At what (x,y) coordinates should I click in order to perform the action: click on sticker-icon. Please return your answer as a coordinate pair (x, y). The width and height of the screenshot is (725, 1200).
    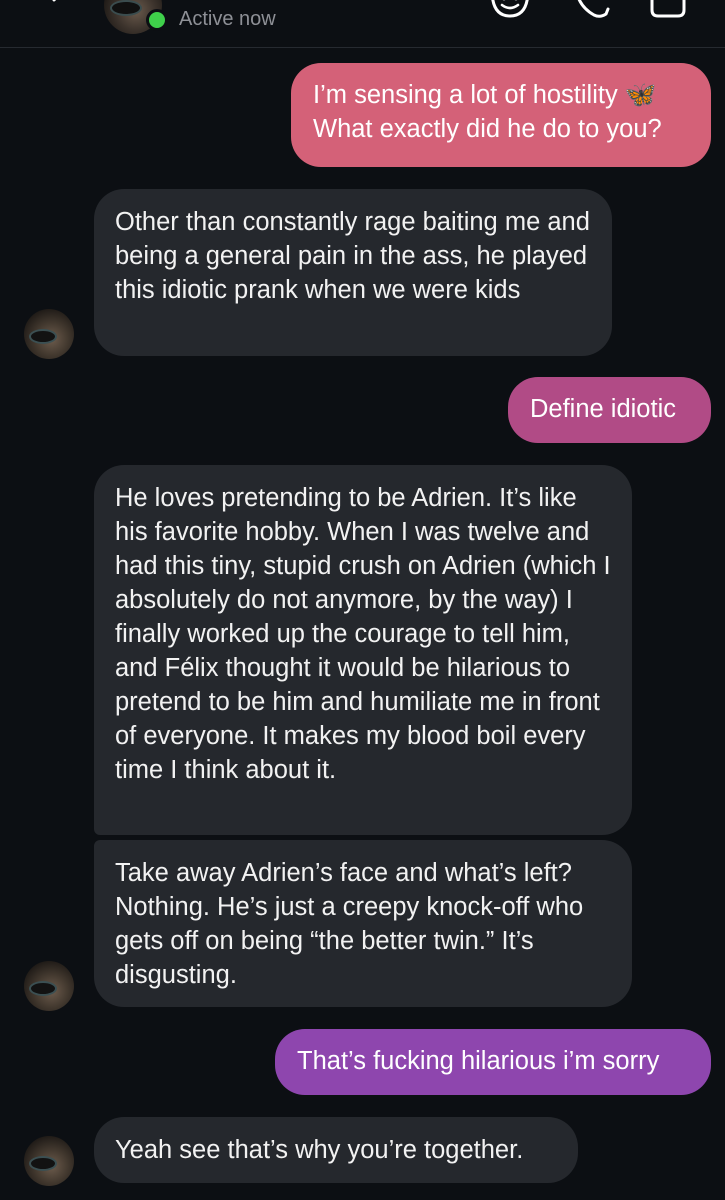
    Looking at the image, I should click on (510, 10).